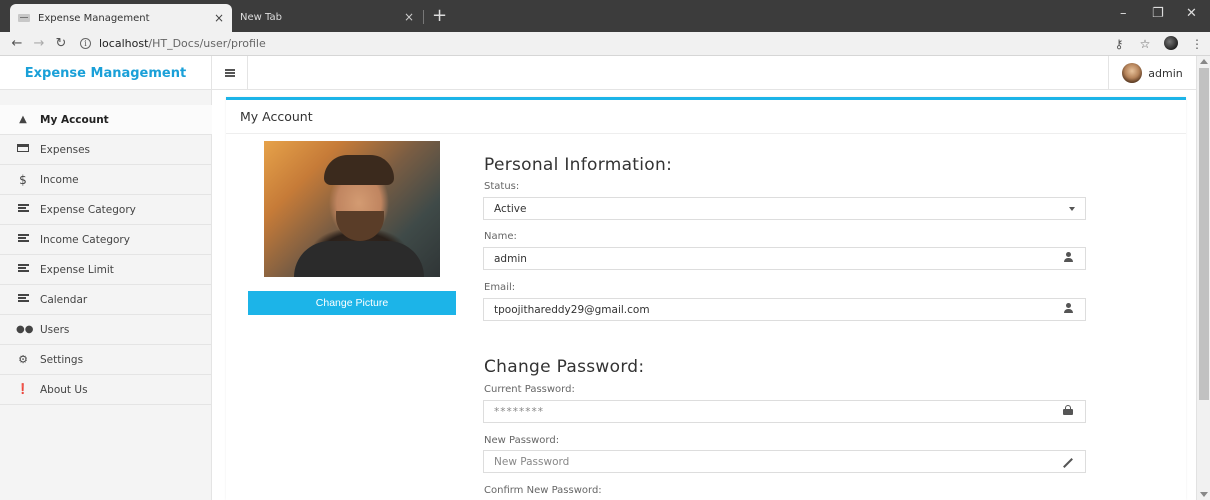  Describe the element at coordinates (784, 461) in the screenshot. I see `new-password-field: New Password` at that location.